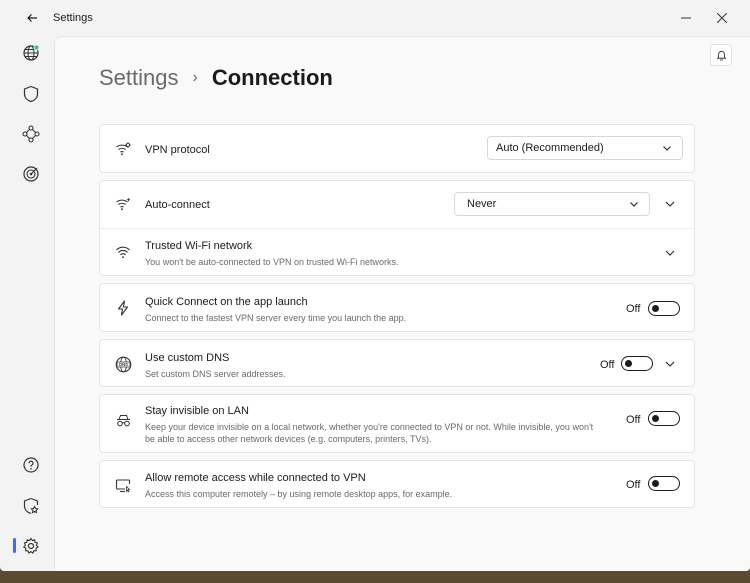 The width and height of the screenshot is (750, 583). I want to click on target-icon, so click(31, 174).